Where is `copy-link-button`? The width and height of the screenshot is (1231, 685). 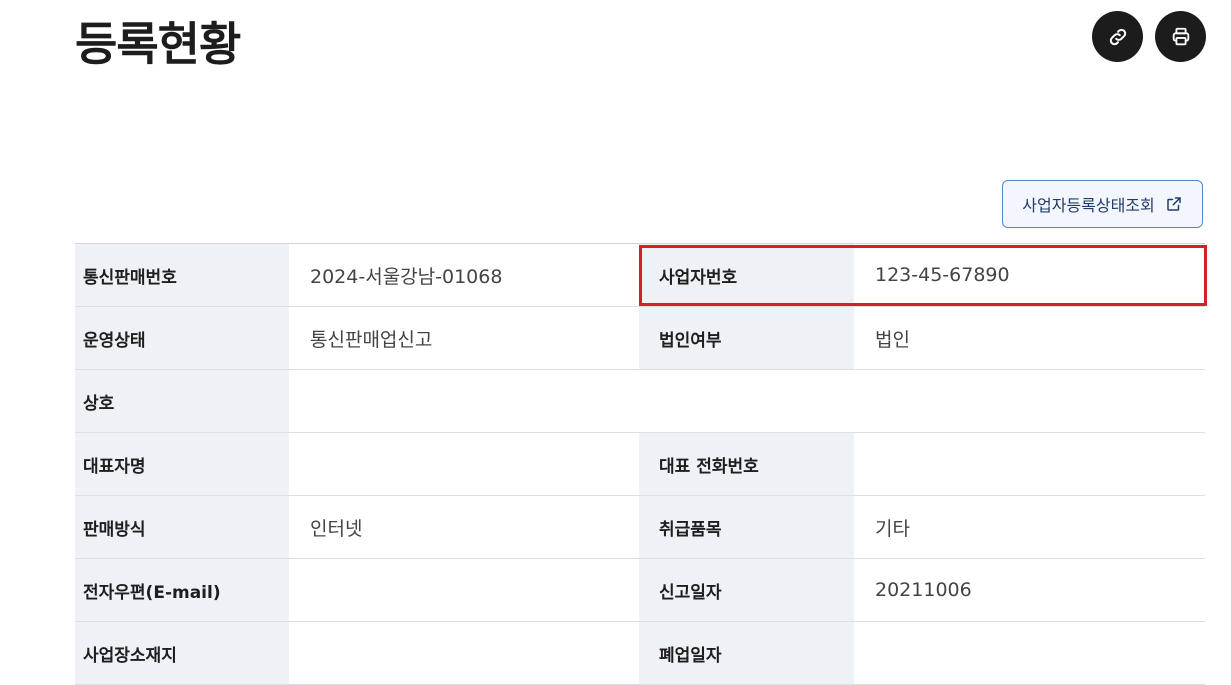 copy-link-button is located at coordinates (1117, 36).